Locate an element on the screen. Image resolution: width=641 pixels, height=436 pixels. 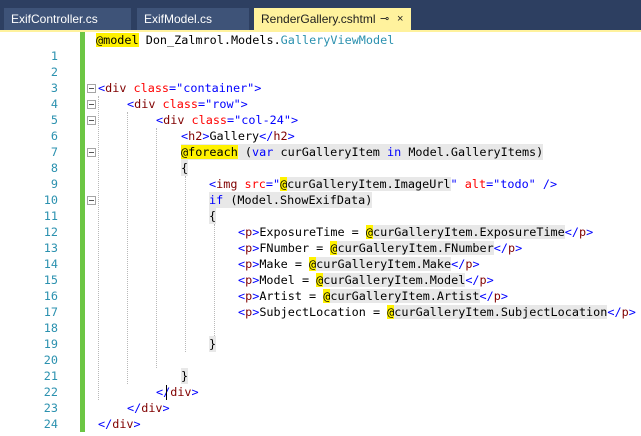
pin-icon: ⊸ is located at coordinates (384, 19).